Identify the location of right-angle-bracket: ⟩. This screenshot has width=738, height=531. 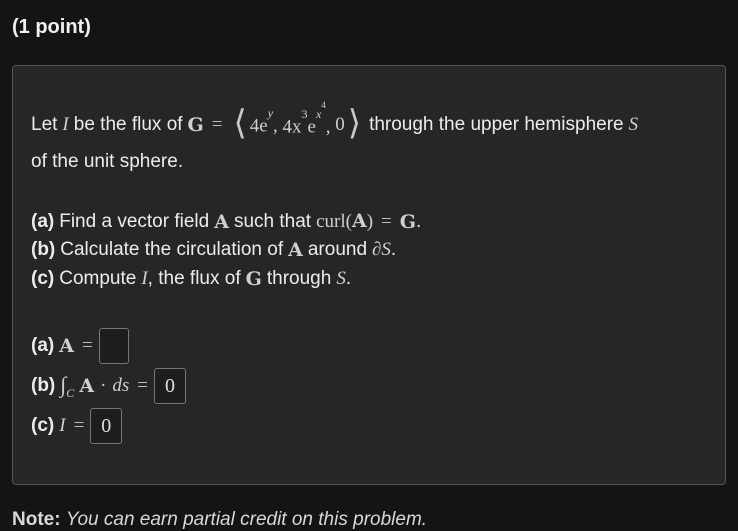
(354, 123).